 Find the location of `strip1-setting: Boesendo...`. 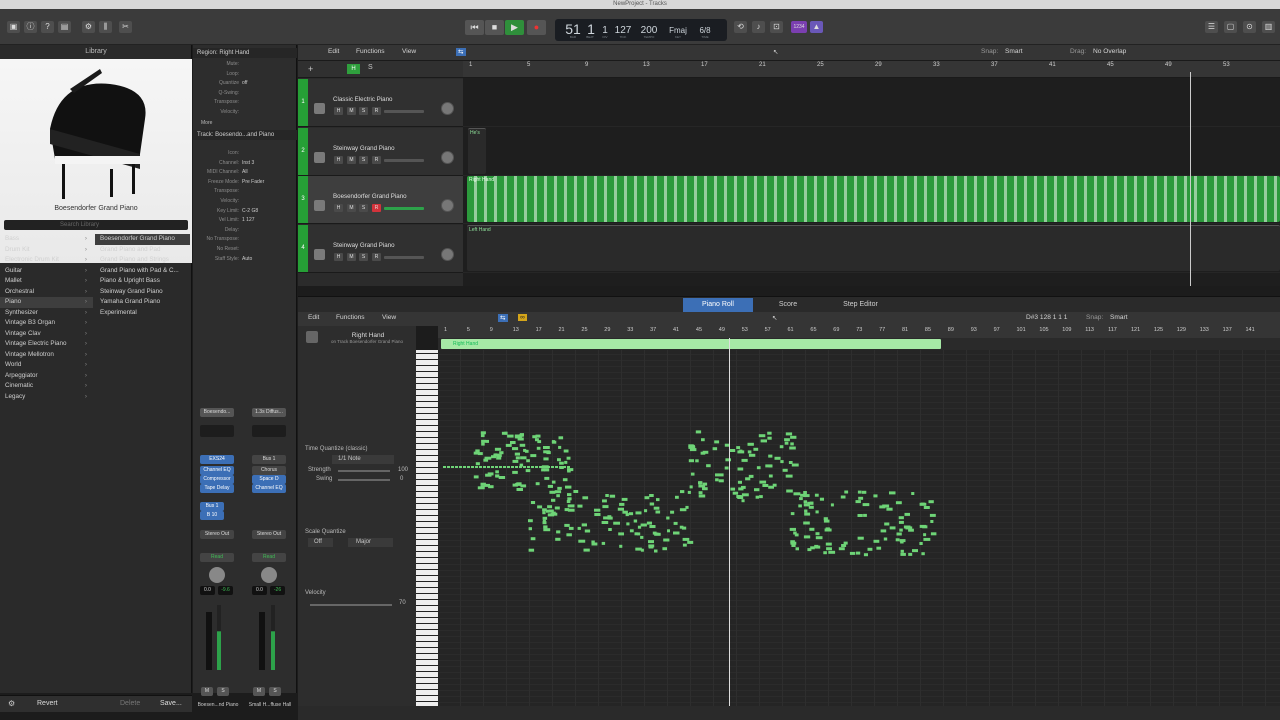

strip1-setting: Boesendo... is located at coordinates (217, 412).